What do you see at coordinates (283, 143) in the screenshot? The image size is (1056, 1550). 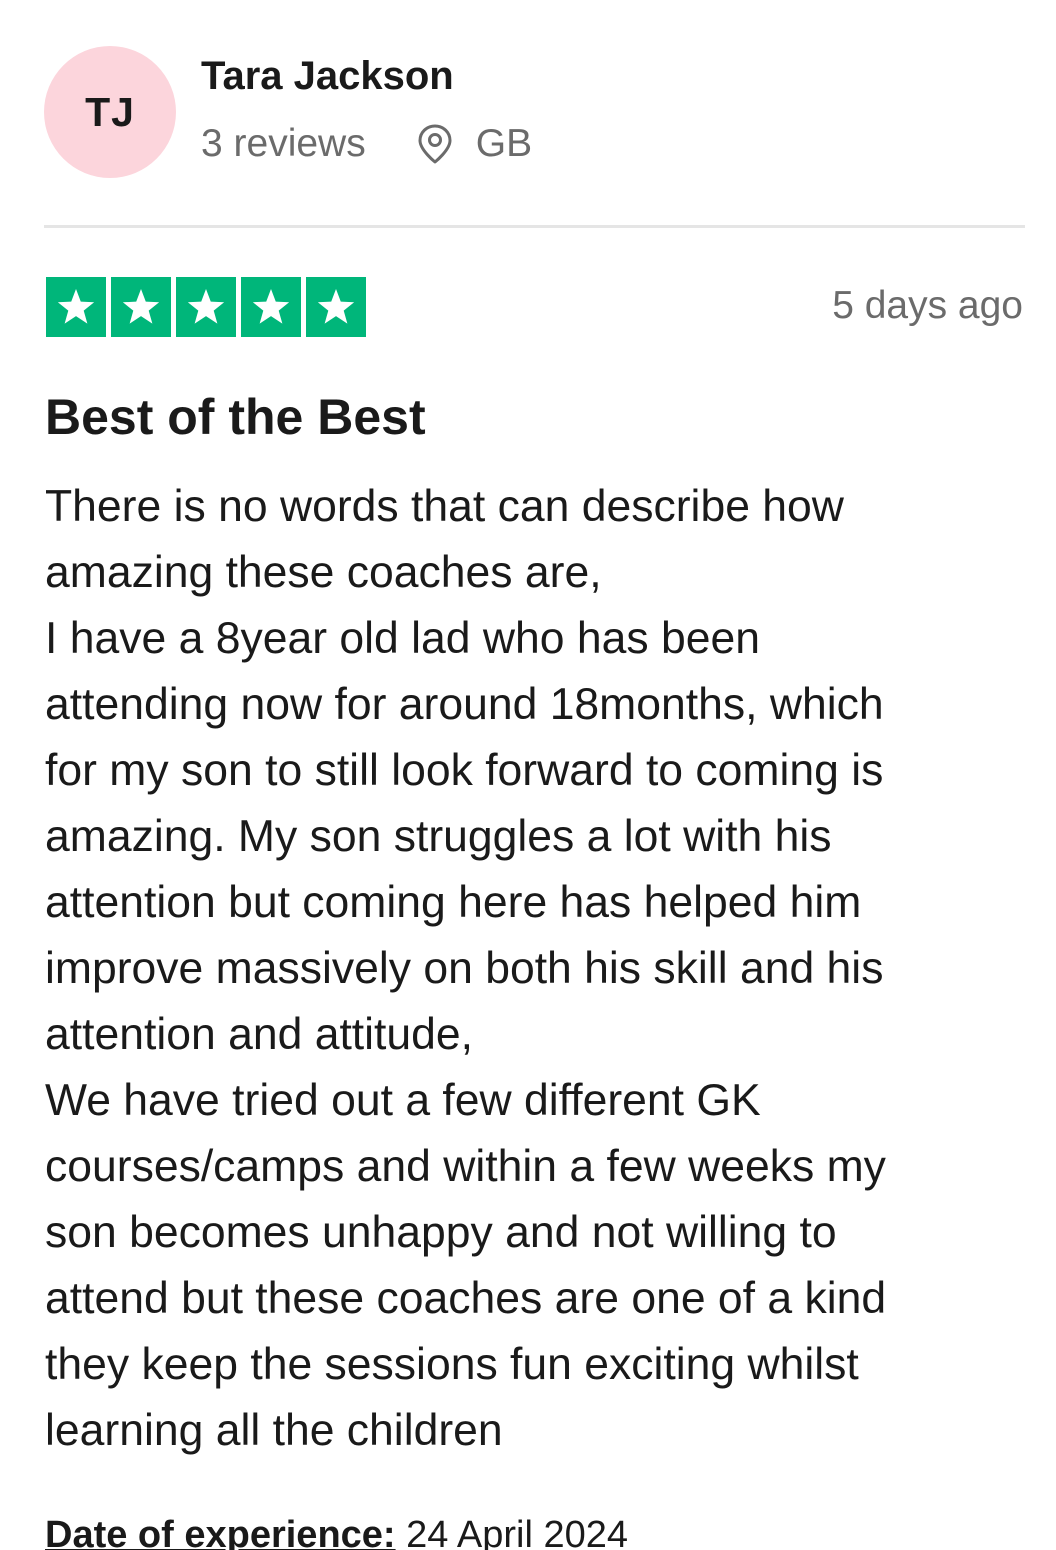 I see `reviews-count: 3 reviews` at bounding box center [283, 143].